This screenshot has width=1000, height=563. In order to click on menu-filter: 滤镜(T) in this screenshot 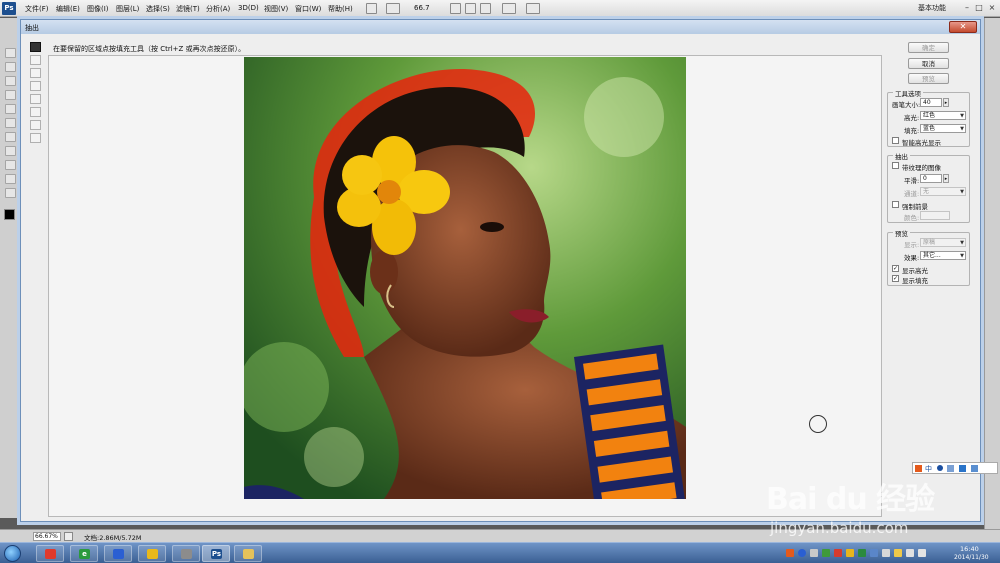, I will do `click(188, 9)`.